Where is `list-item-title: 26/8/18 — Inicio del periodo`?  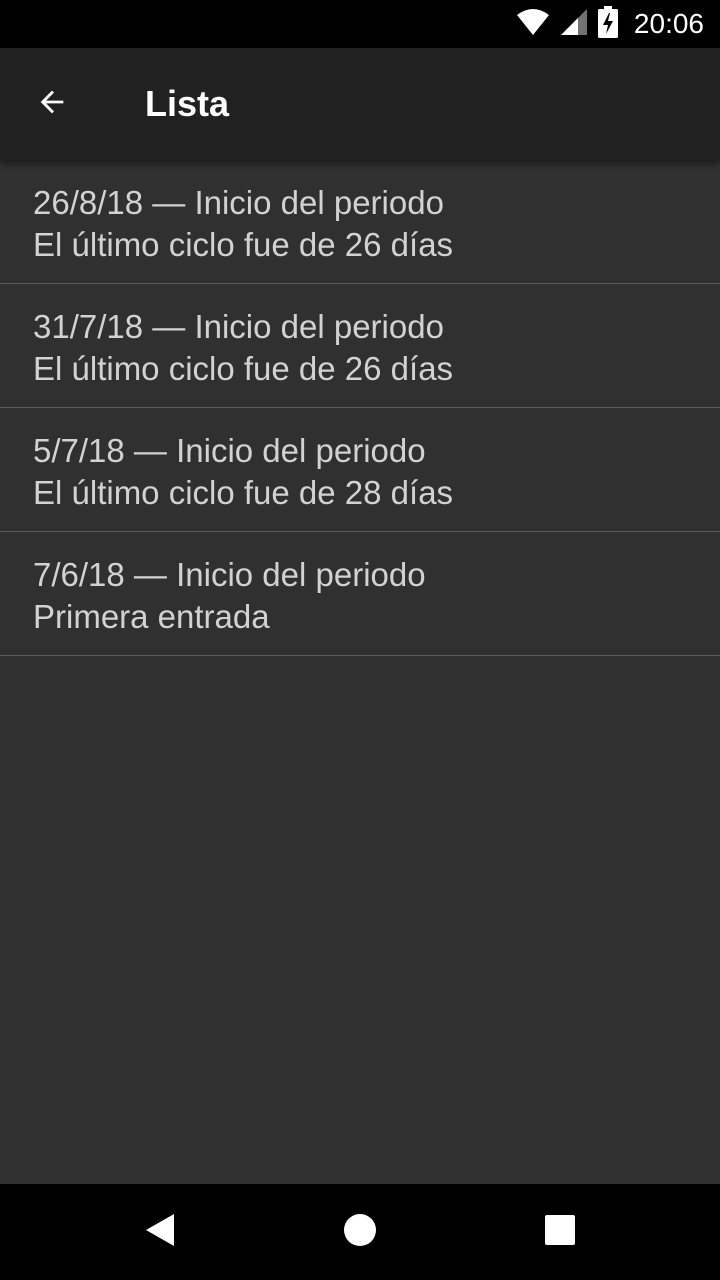 list-item-title: 26/8/18 — Inicio del periodo is located at coordinates (238, 202).